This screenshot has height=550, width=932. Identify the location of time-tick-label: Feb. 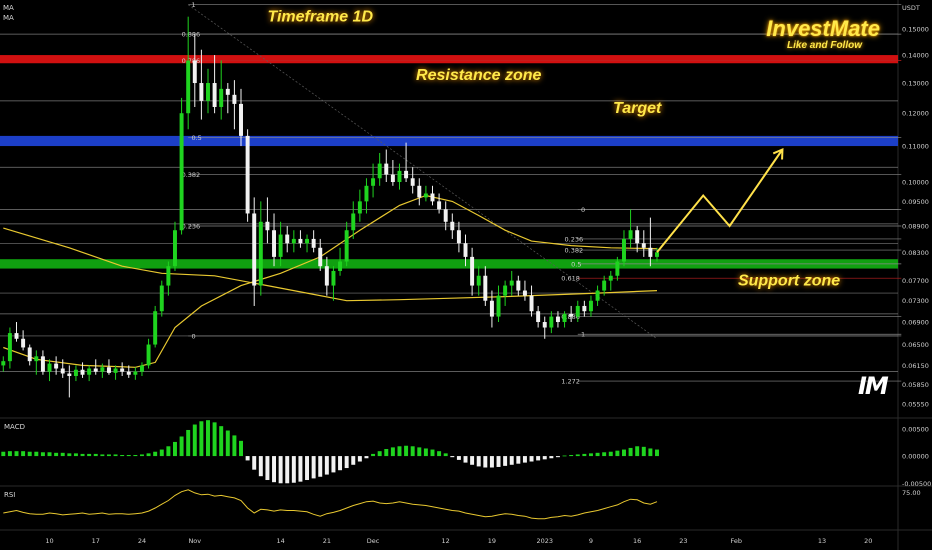
(736, 541).